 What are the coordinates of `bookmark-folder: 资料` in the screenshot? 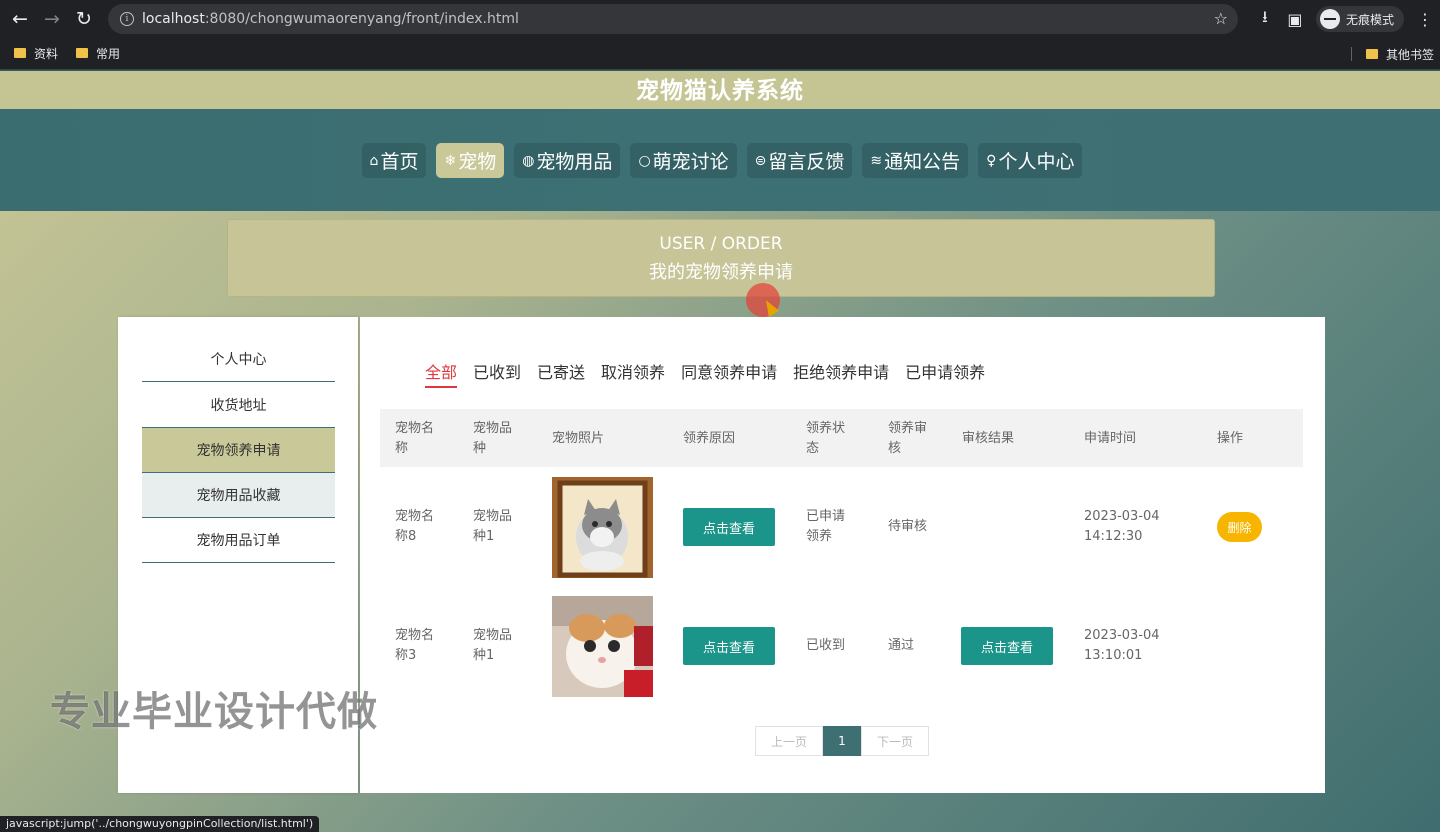 It's located at (36, 53).